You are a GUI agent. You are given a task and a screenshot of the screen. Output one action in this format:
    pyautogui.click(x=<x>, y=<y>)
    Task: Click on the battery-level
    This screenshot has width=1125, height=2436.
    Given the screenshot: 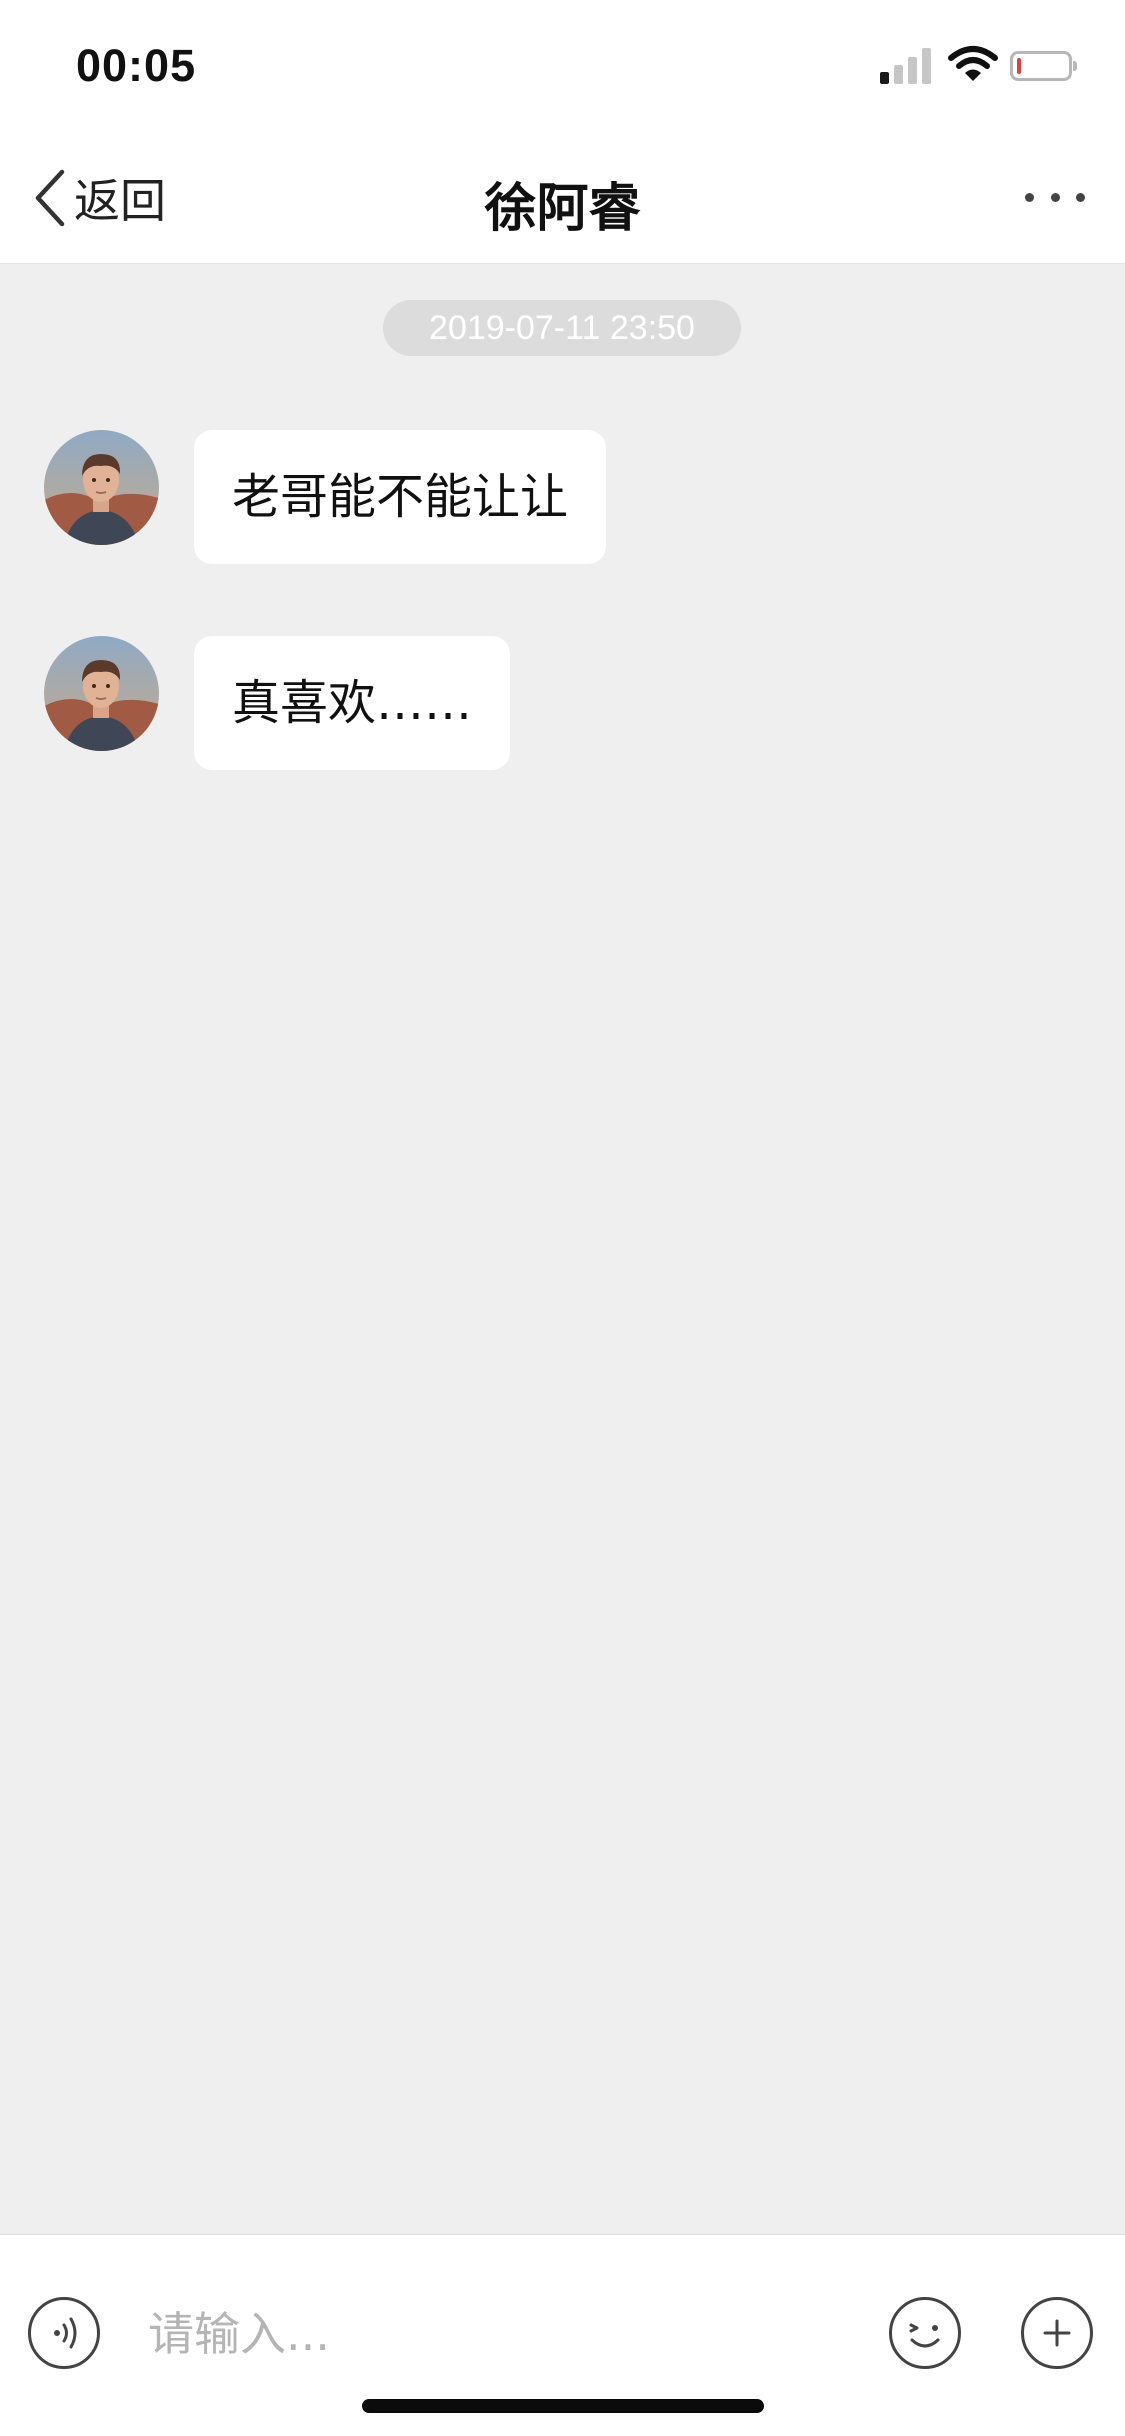 What is the action you would take?
    pyautogui.click(x=1019, y=66)
    